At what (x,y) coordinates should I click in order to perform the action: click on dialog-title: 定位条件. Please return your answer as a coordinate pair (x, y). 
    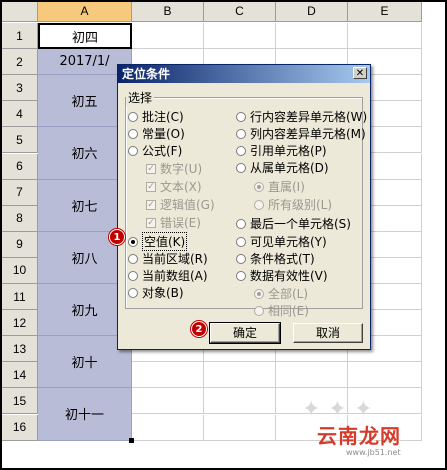
    Looking at the image, I should click on (146, 74).